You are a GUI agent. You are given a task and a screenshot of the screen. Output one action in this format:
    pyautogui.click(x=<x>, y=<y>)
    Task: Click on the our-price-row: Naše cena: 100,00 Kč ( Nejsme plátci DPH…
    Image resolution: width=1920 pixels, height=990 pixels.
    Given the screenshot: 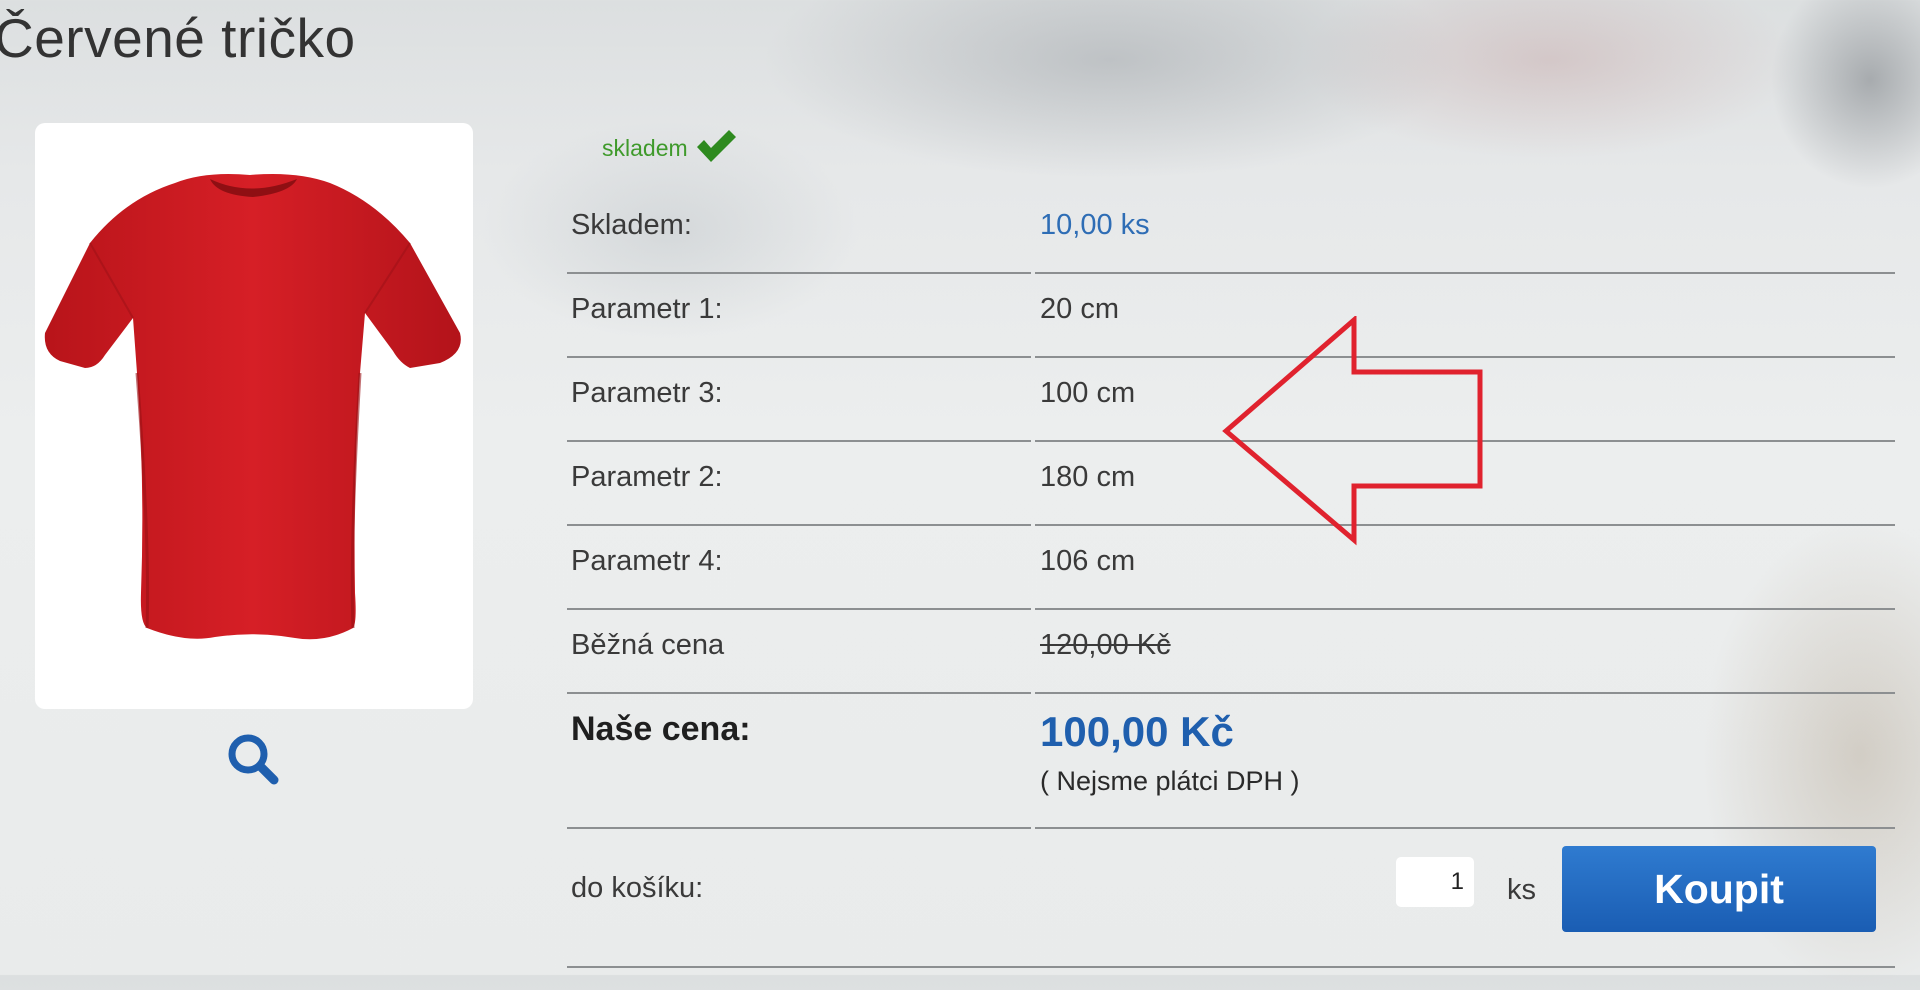 What is the action you would take?
    pyautogui.click(x=1231, y=761)
    